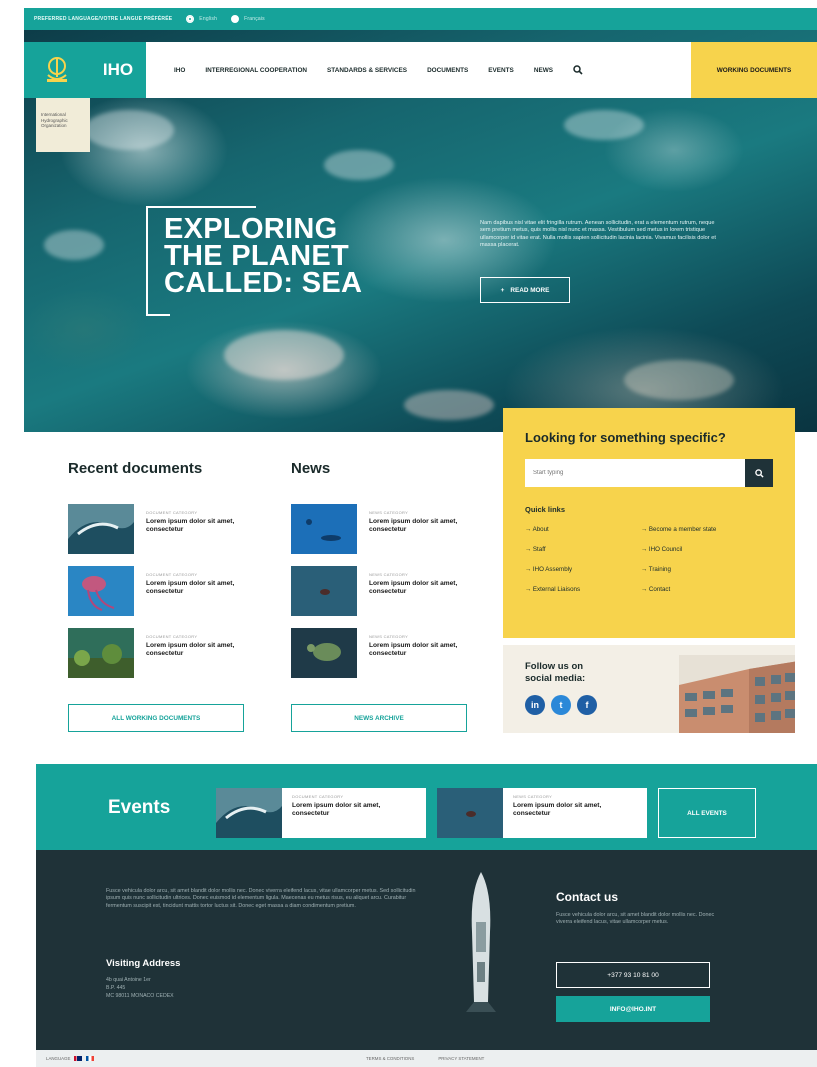 The height and width of the screenshot is (1067, 817). I want to click on email-button: INFO@IHO.INT, so click(633, 1009).